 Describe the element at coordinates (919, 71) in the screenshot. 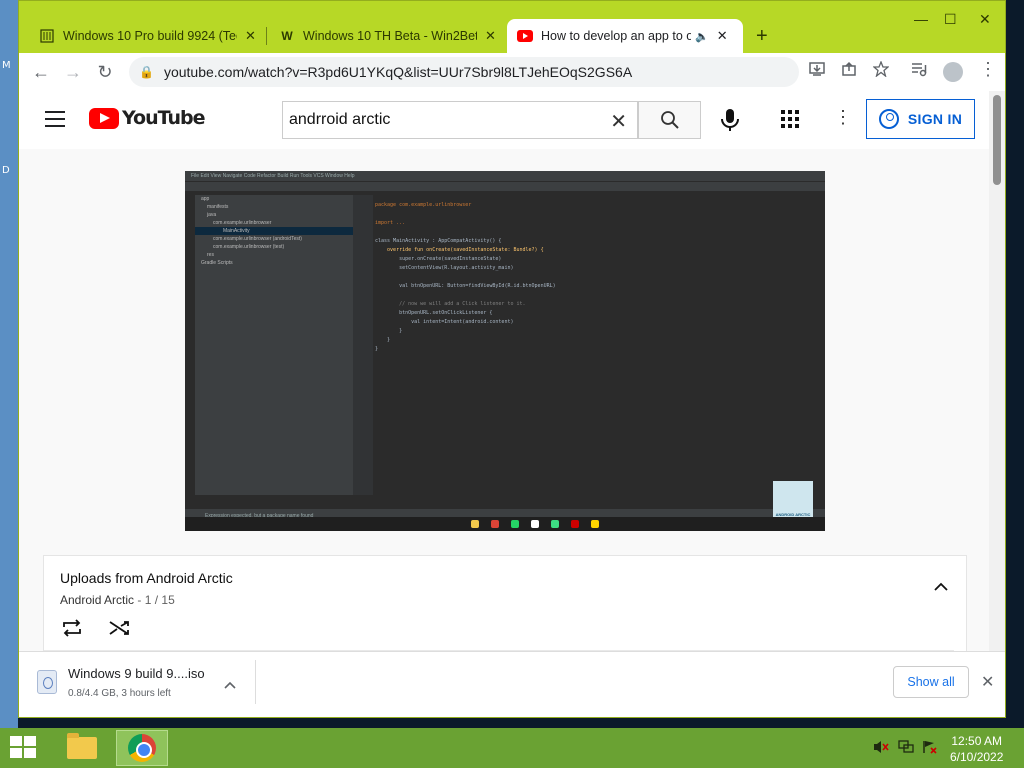

I see `media-control-icon` at that location.